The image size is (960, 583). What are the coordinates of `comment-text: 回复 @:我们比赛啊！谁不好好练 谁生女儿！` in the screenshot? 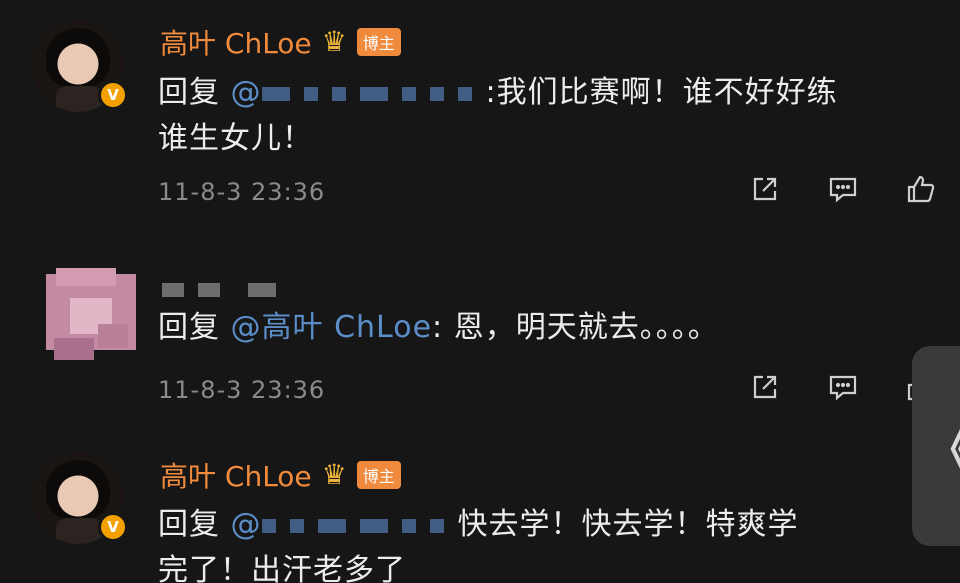 It's located at (498, 115).